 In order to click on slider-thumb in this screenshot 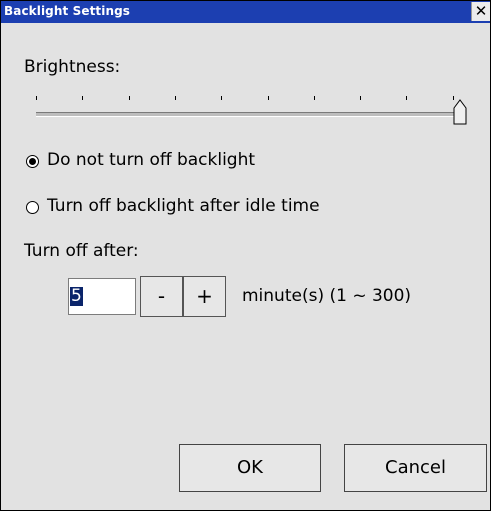, I will do `click(460, 112)`.